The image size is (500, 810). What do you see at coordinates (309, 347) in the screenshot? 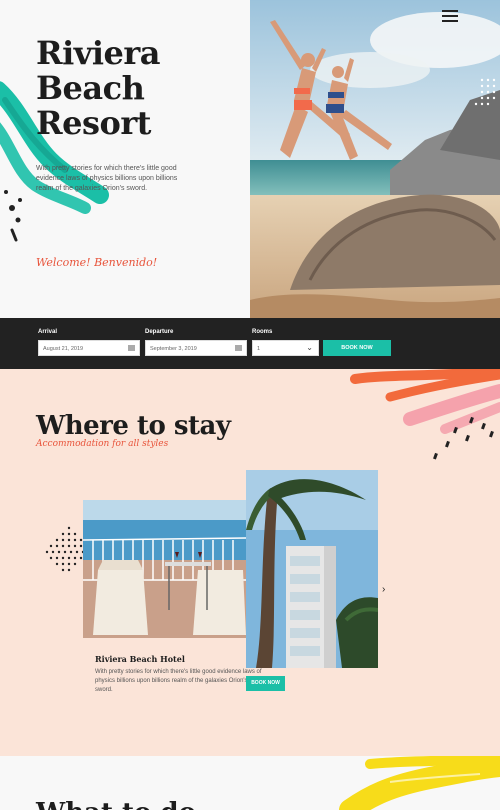
I see `chevron-down-icon: ⌄` at bounding box center [309, 347].